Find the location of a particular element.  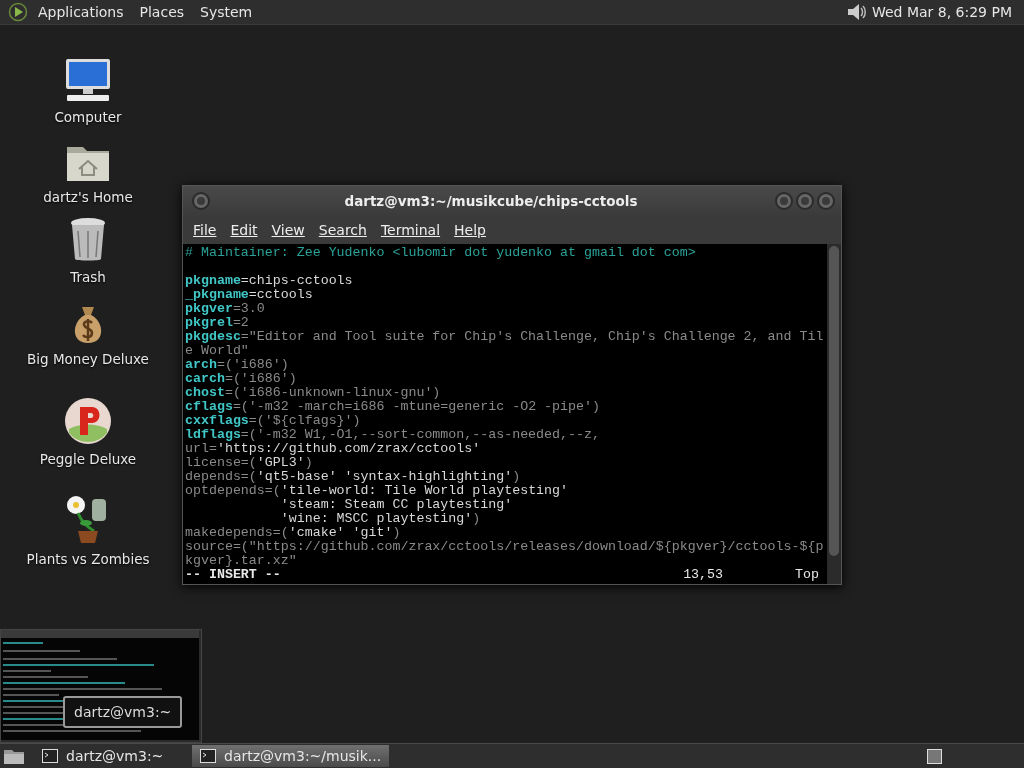

code-line: optdepends=('tile-world: Tile World playtesting' is located at coordinates (377, 491).